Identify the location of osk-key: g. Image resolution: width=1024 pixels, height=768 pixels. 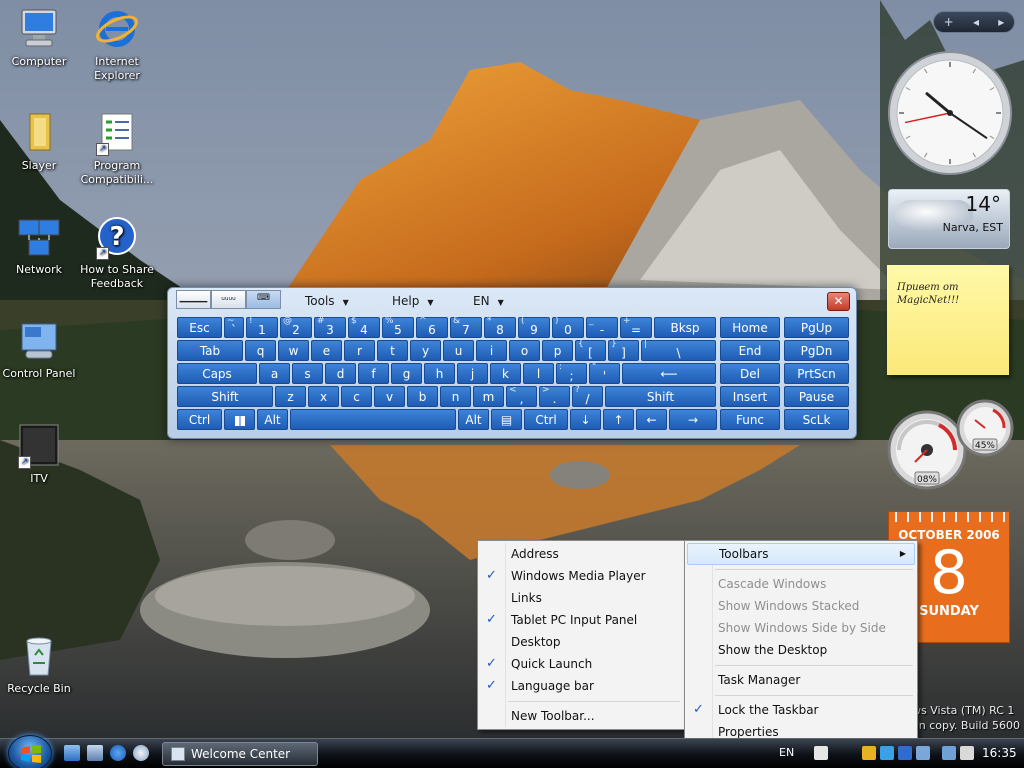
(406, 373).